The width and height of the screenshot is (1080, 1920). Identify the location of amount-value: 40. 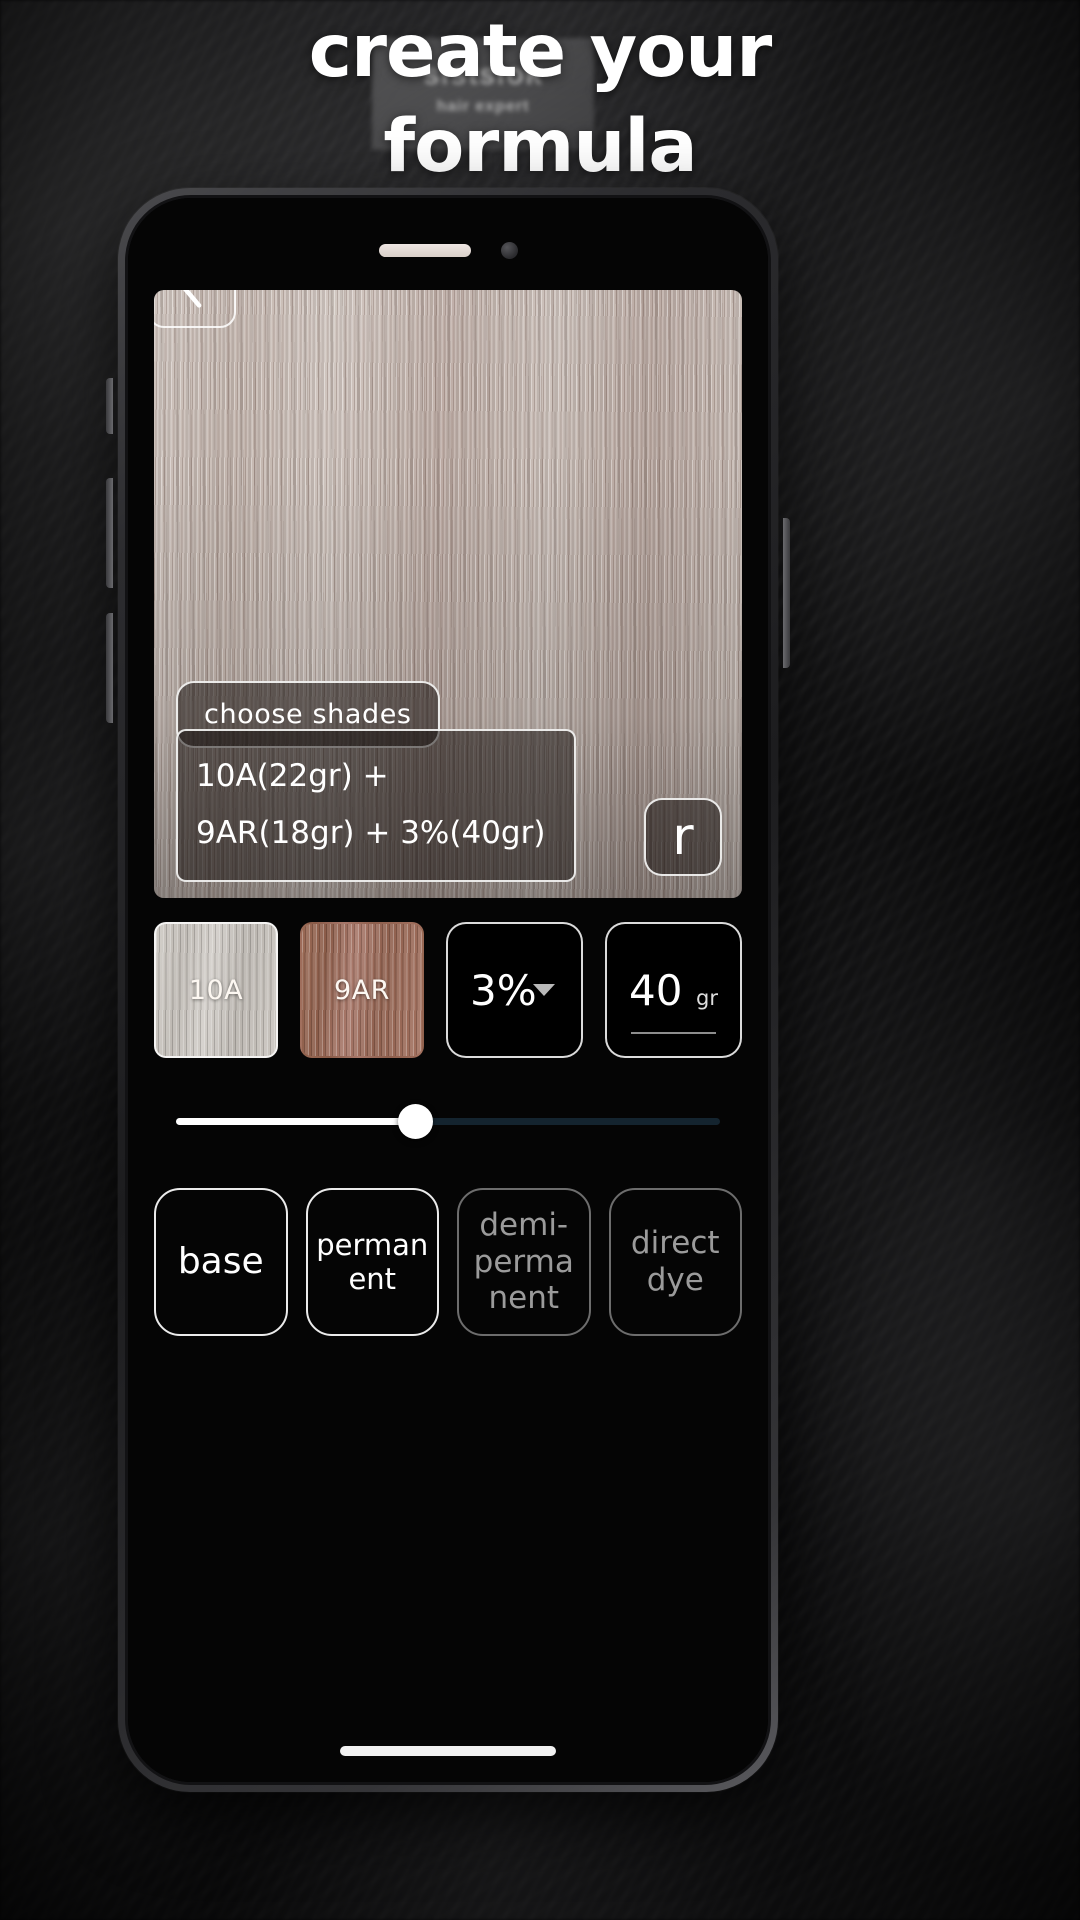
(656, 990).